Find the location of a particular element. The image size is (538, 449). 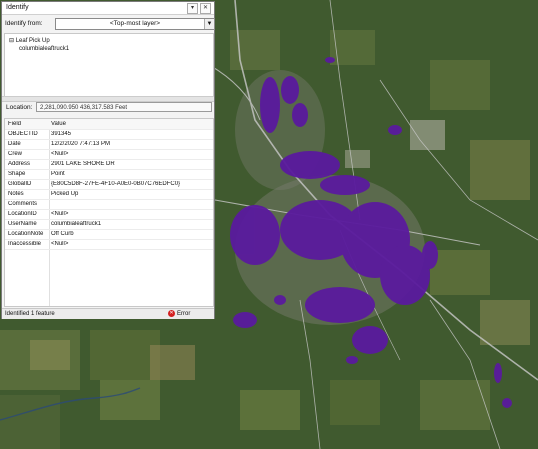

tree-feature-node: columbialeaftruck1 is located at coordinates (44, 49).